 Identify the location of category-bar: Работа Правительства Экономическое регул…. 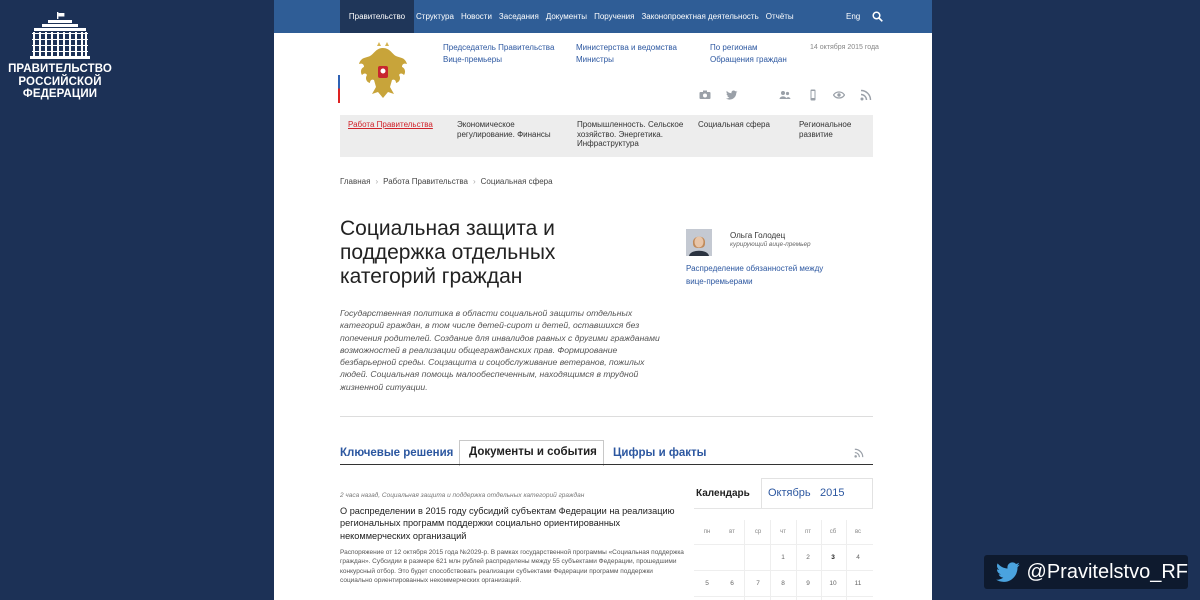
(606, 136).